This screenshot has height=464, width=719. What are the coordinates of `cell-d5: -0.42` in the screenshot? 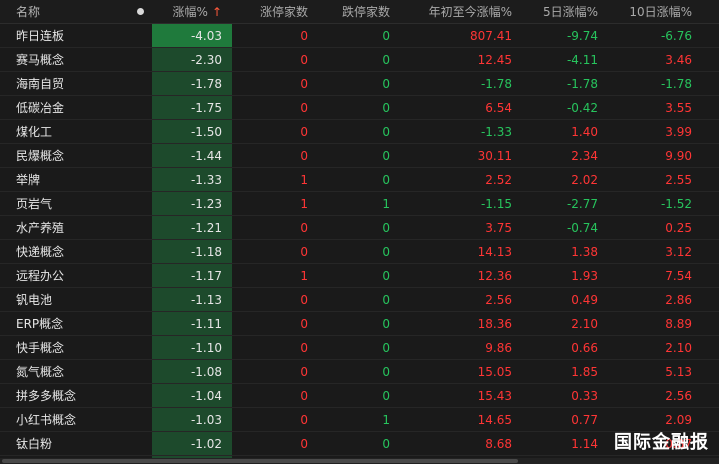 It's located at (582, 108).